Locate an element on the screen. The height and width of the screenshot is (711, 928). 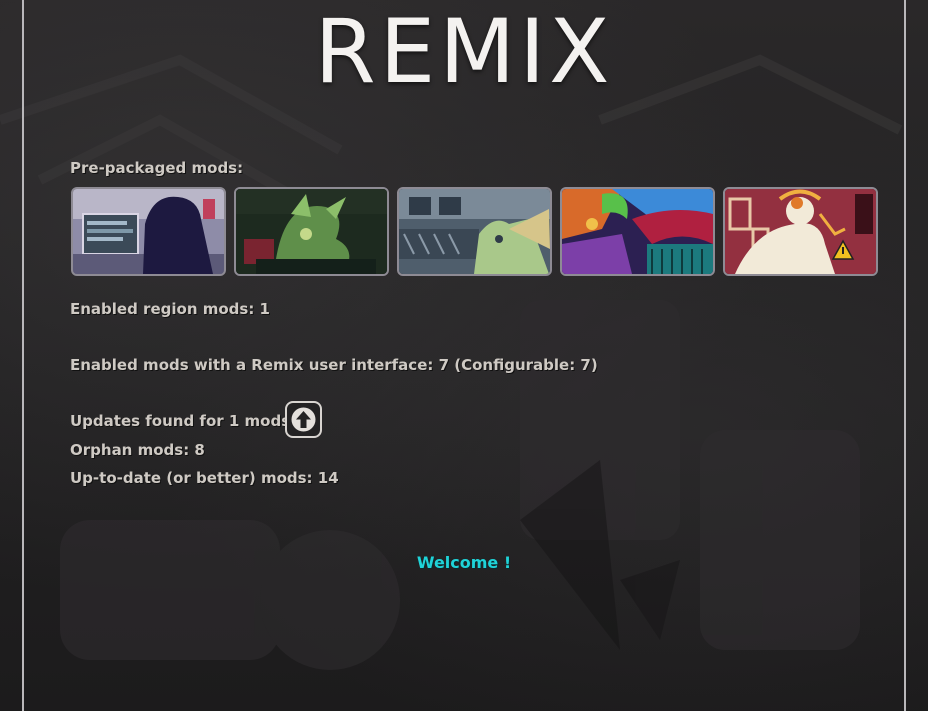
laptop-silhouette-scene-icon is located at coordinates (148, 231).